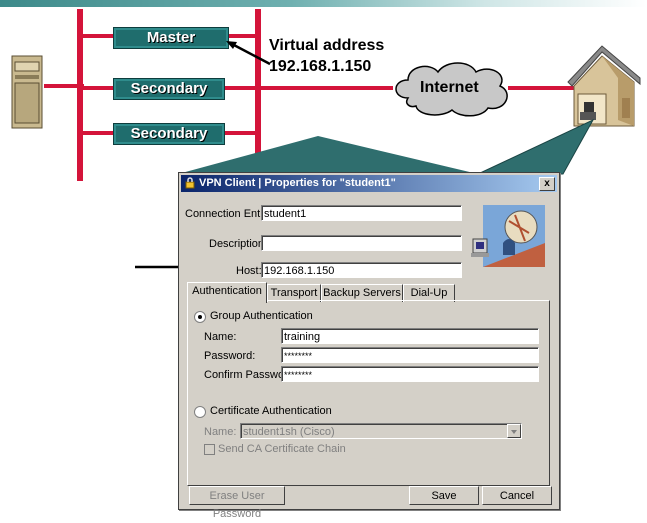 This screenshot has height=523, width=647. Describe the element at coordinates (27, 92) in the screenshot. I see `server-icon` at that location.